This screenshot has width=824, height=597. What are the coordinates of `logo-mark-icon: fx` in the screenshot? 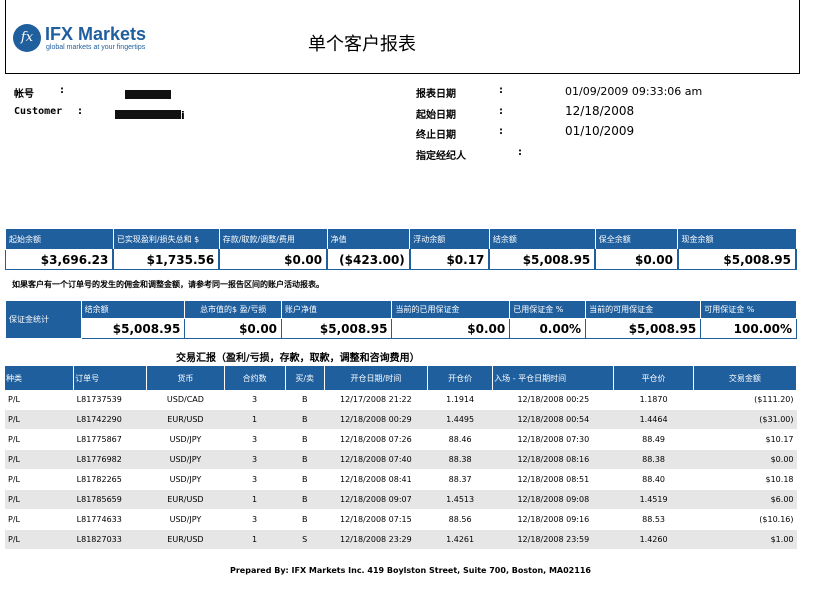 It's located at (27, 38).